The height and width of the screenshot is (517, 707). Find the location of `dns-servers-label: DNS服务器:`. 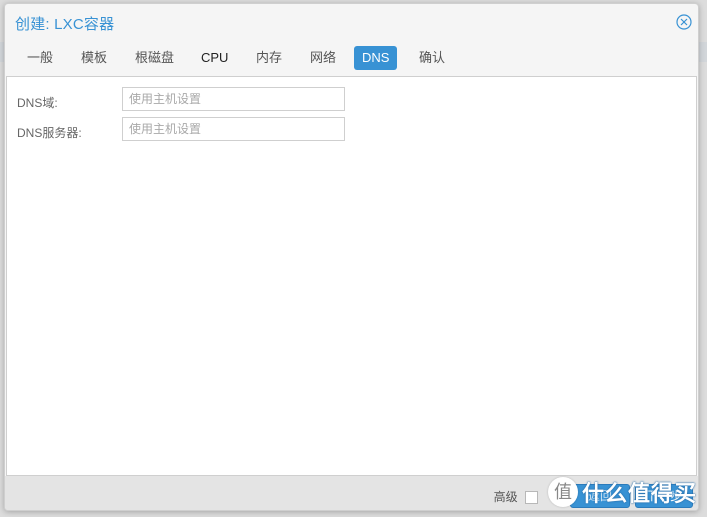

dns-servers-label: DNS服务器: is located at coordinates (49, 133).